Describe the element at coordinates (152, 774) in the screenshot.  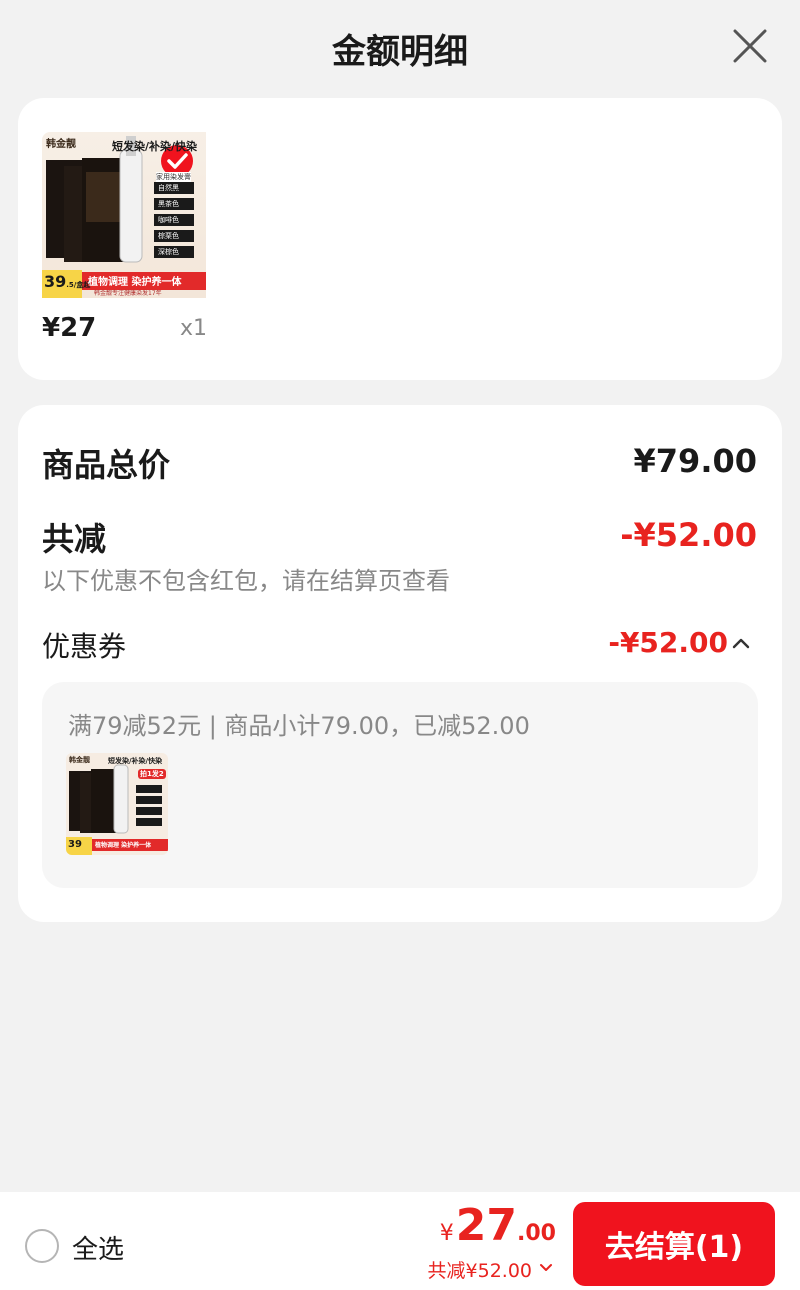
I see `coupon-thumb-badge: 拍1发2` at that location.